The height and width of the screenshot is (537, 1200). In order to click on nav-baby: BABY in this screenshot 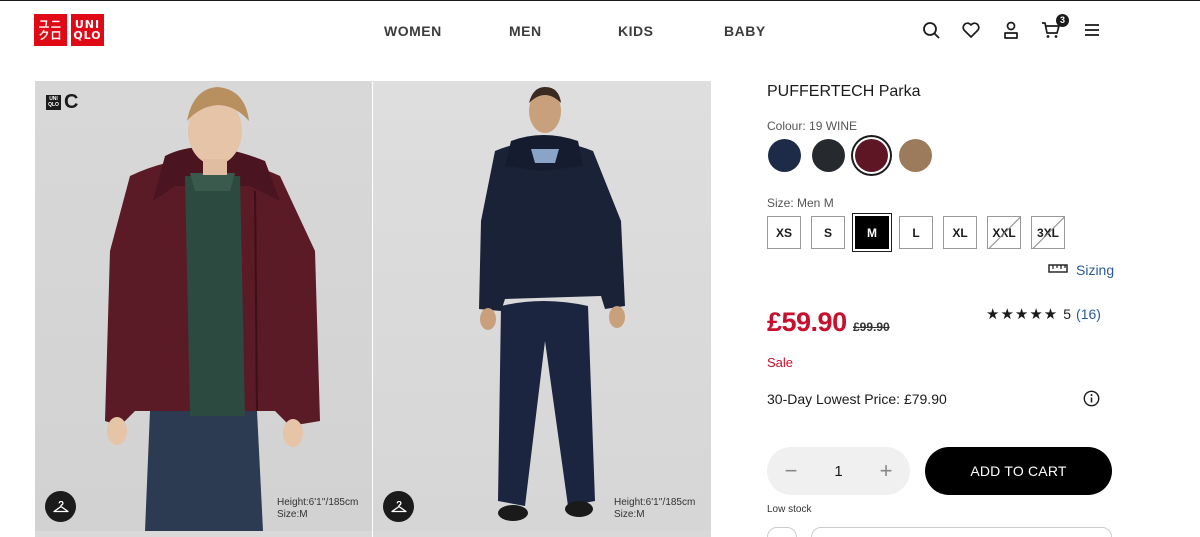, I will do `click(745, 31)`.